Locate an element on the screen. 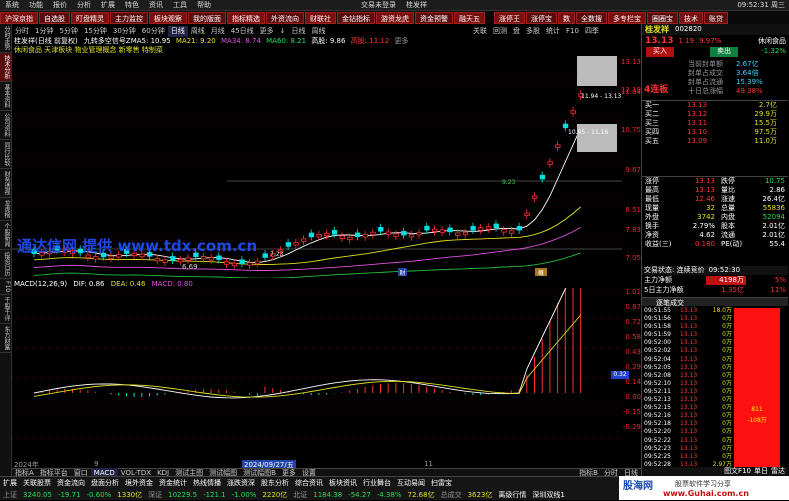  extension-tab: 板块资讯 is located at coordinates (343, 483).